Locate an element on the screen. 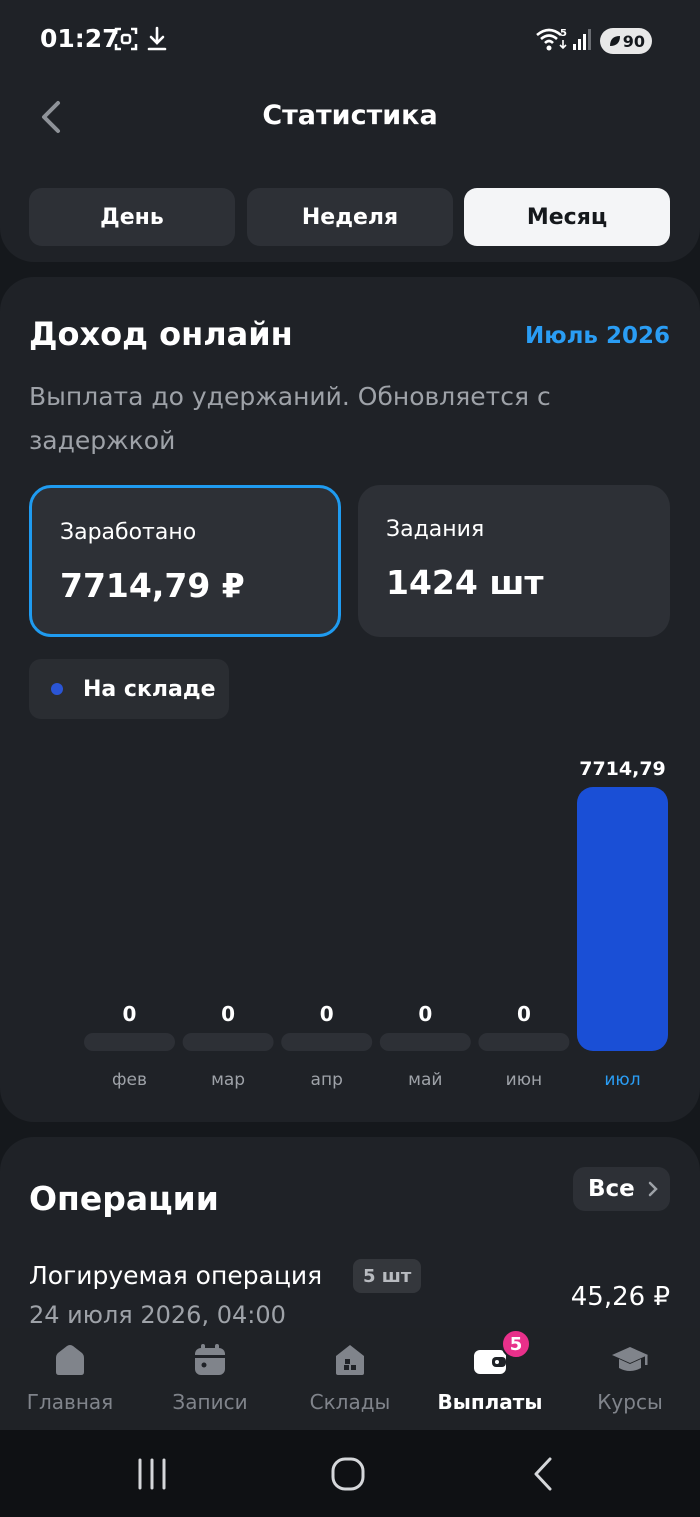 Image resolution: width=700 pixels, height=1517 pixels. nav-item-payouts: Выплаты is located at coordinates (490, 1379).